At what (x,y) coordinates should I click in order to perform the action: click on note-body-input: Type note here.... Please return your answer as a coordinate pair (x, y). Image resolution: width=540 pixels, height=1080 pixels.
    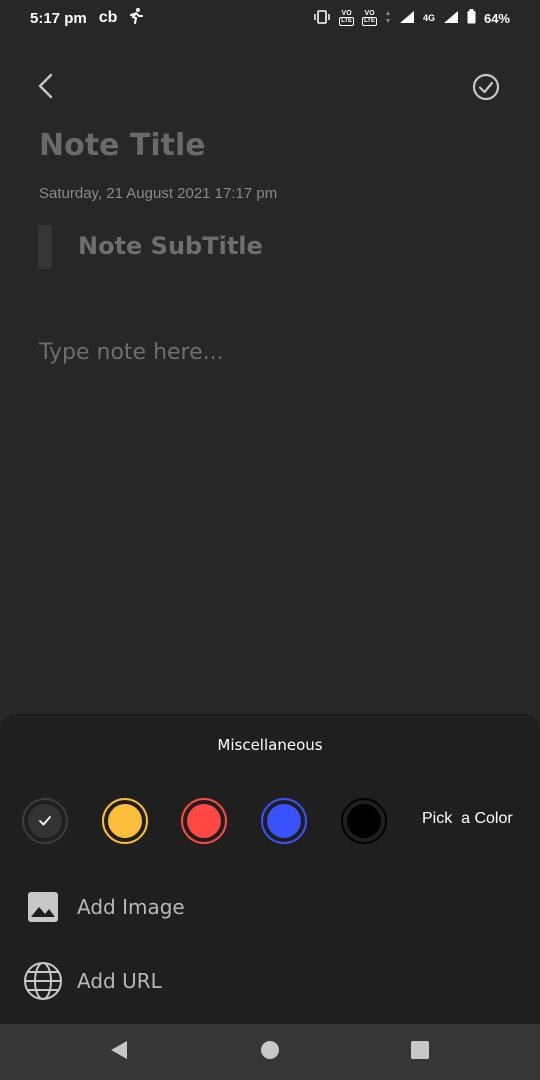
    Looking at the image, I should click on (131, 352).